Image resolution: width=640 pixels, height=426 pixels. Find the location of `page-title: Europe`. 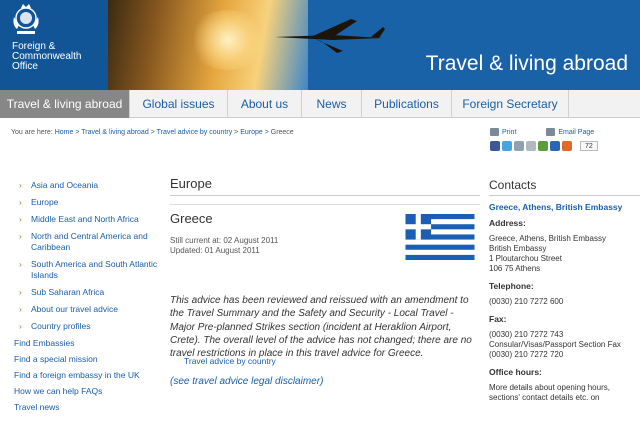

page-title: Europe is located at coordinates (325, 186).